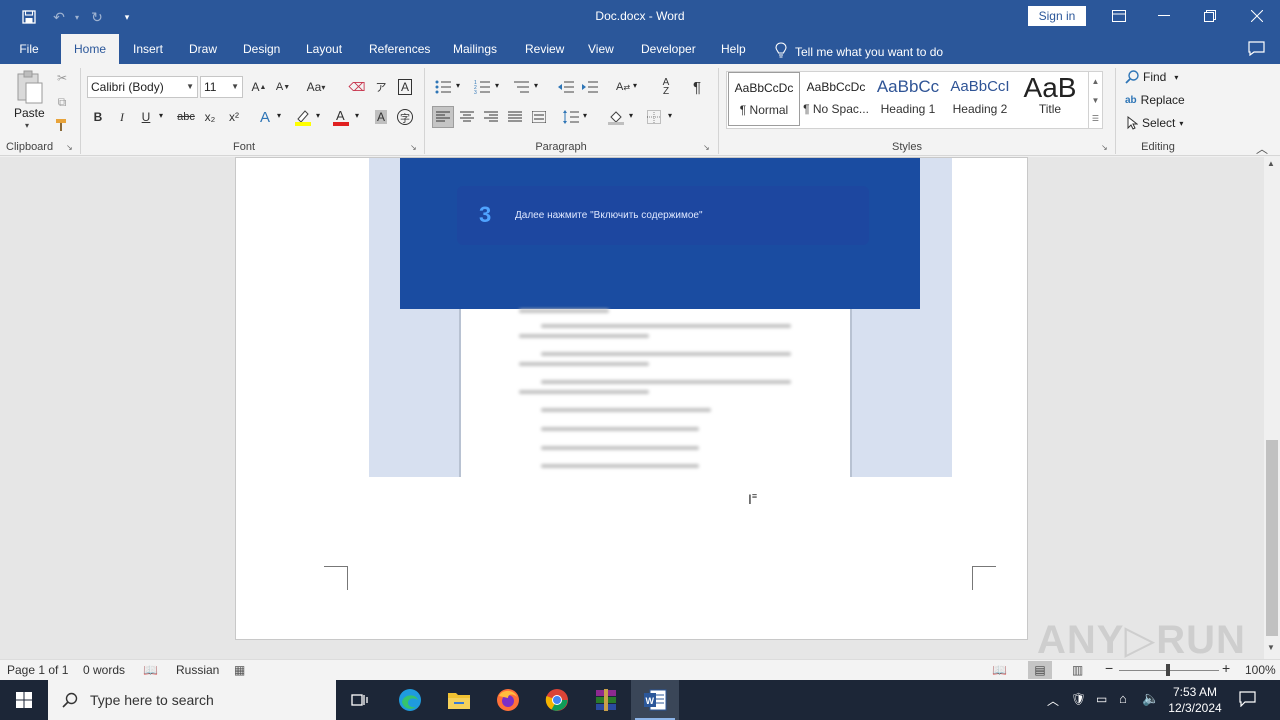 The image size is (1280, 720). Describe the element at coordinates (150, 670) in the screenshot. I see `proofing-icon: 📖` at that location.